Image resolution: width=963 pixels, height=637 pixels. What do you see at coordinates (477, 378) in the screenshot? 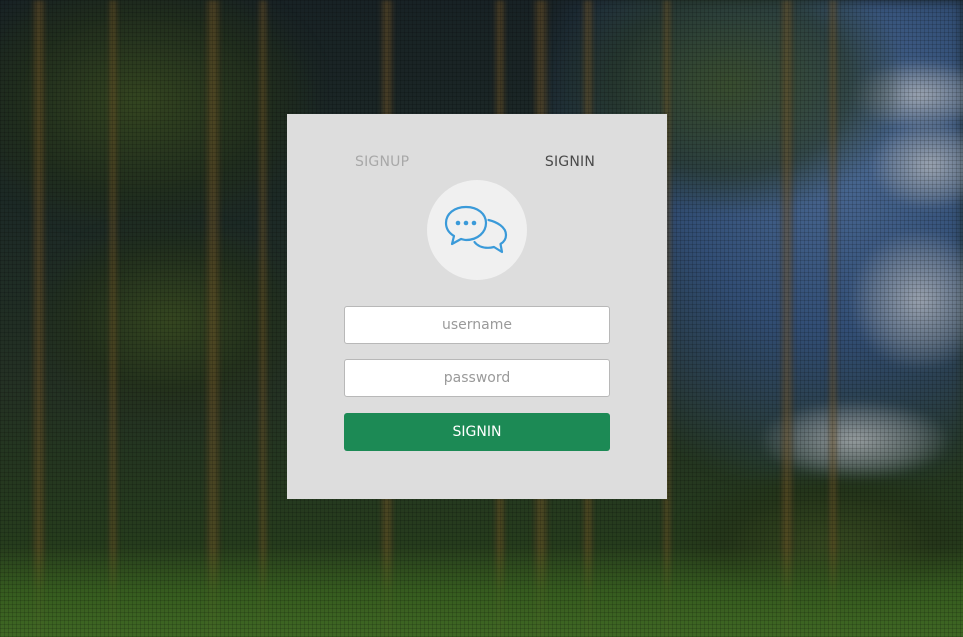
I see `password-field` at bounding box center [477, 378].